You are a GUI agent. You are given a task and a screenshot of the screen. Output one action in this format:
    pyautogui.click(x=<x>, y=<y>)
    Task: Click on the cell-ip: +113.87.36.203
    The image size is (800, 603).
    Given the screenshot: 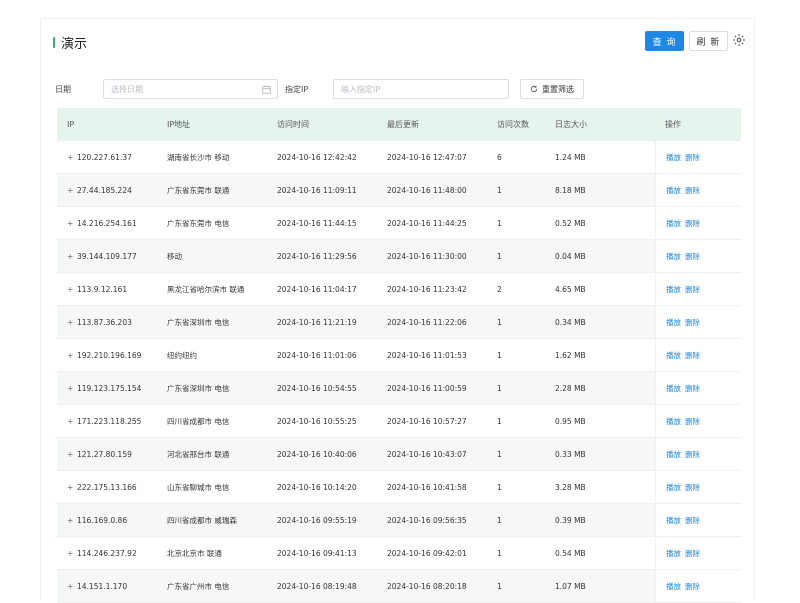 What is the action you would take?
    pyautogui.click(x=112, y=322)
    